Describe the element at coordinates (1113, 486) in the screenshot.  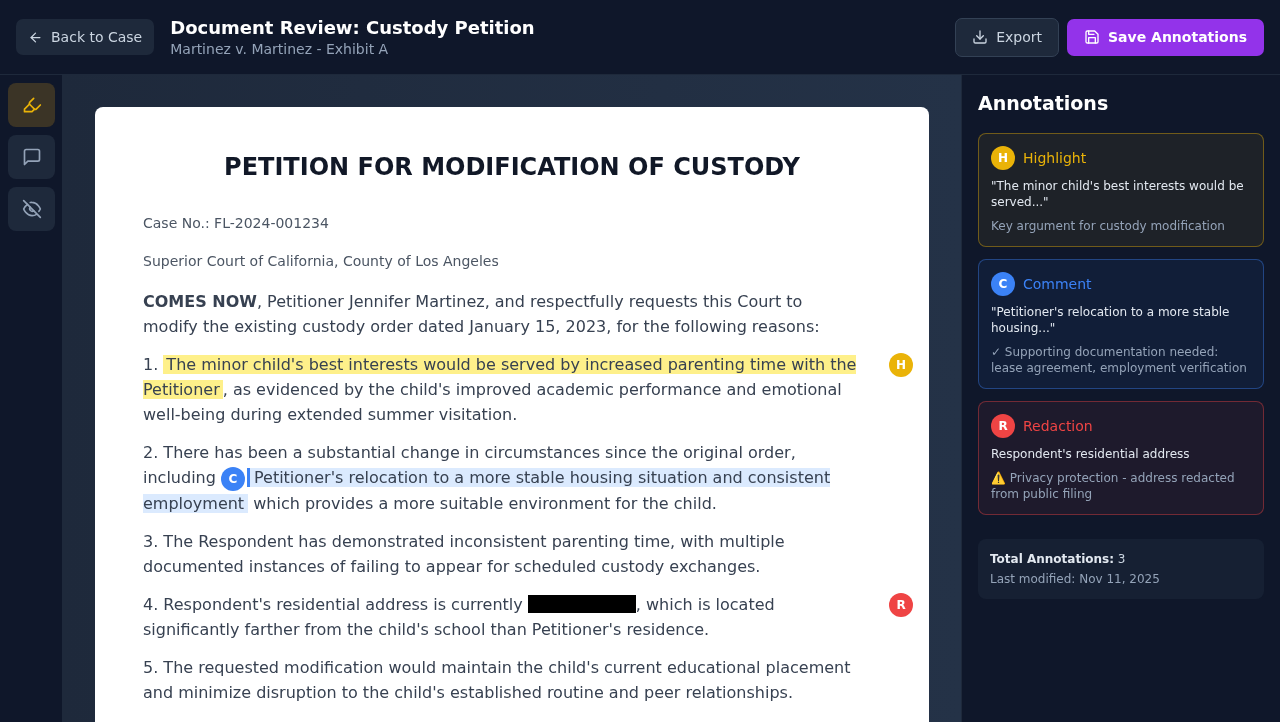
I see `annotation-note: ⚠ Privacy protection - address redacted from public filing` at that location.